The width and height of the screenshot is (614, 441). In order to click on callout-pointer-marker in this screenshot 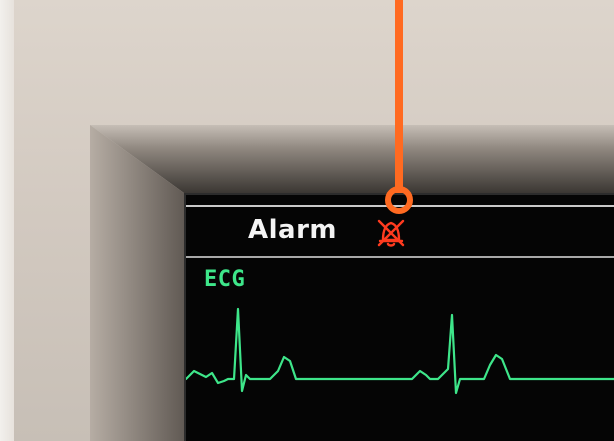, I will do `click(399, 200)`.